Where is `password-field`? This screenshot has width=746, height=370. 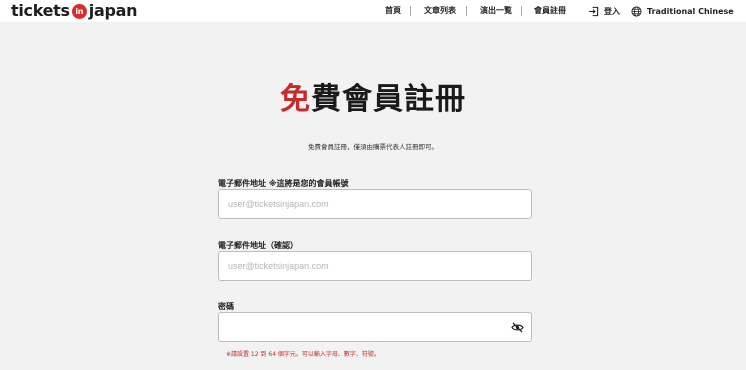 password-field is located at coordinates (375, 327).